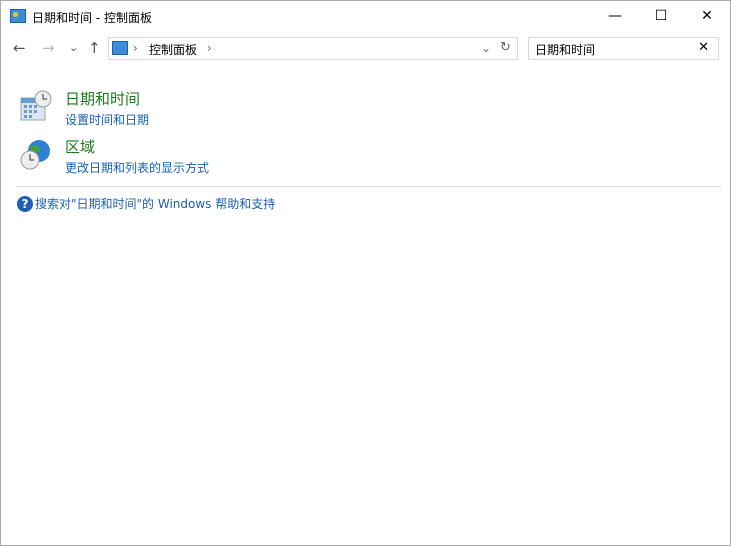 The width and height of the screenshot is (731, 546). I want to click on search-value: 日期和时间, so click(565, 49).